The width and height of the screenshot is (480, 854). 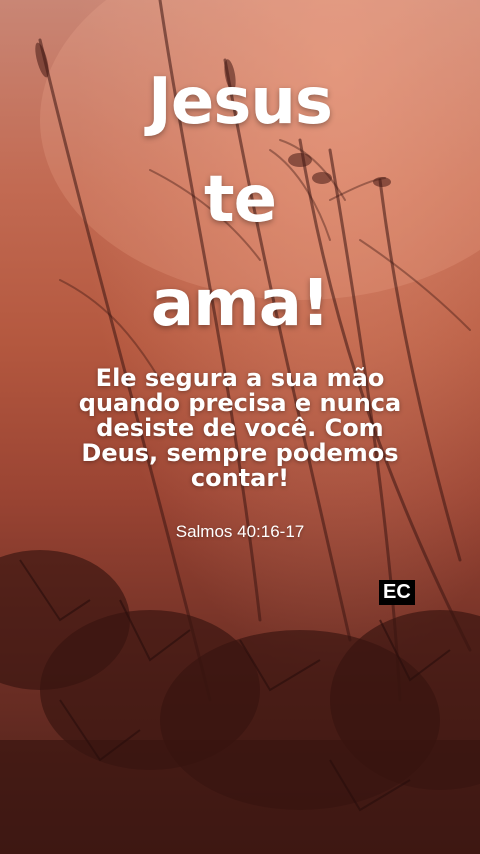 I want to click on title-line-1: Jesus, so click(x=240, y=102).